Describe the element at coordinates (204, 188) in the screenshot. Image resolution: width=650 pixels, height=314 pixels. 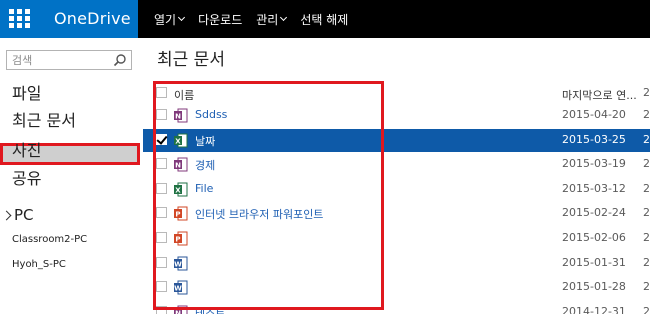
I see `file-name-link: File` at that location.